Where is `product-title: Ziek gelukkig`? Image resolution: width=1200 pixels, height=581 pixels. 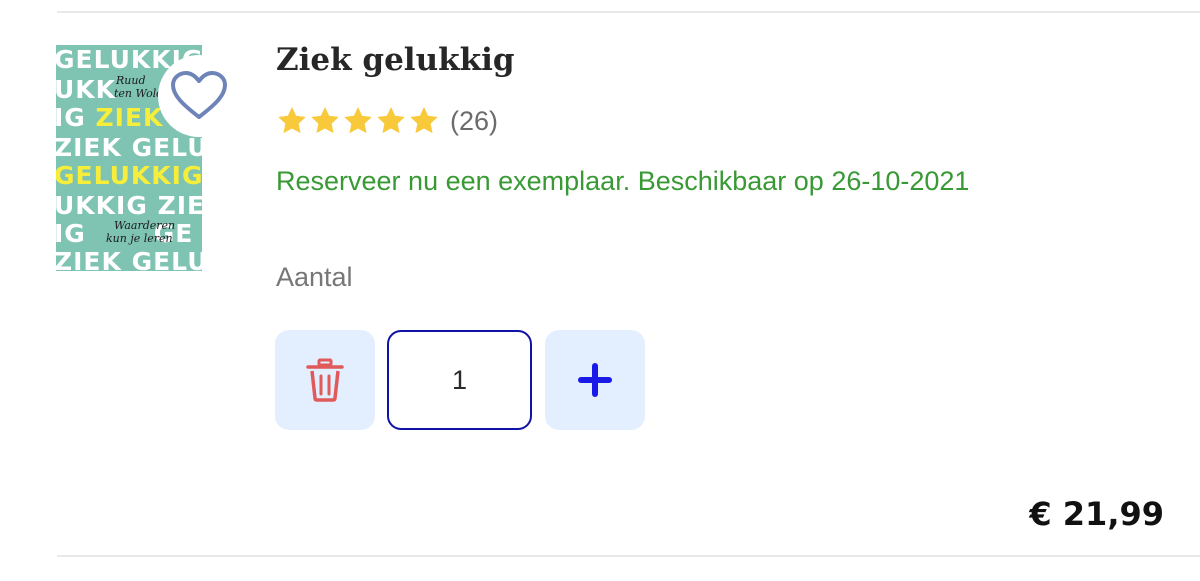 product-title: Ziek gelukkig is located at coordinates (395, 60).